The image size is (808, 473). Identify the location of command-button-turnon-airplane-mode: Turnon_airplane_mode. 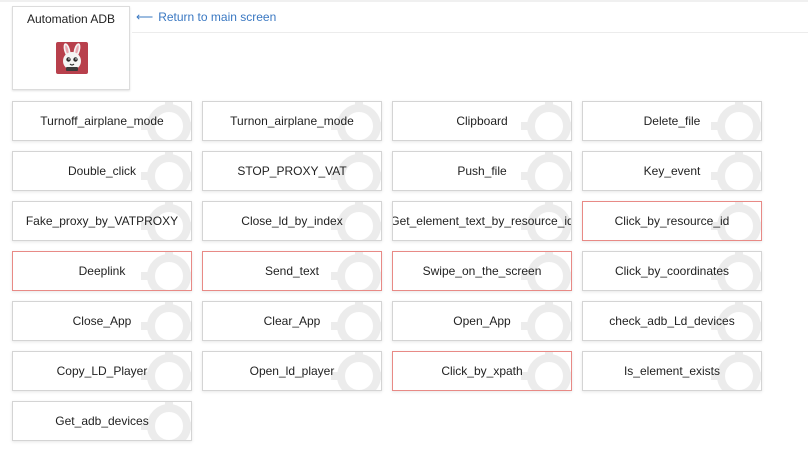
(292, 121).